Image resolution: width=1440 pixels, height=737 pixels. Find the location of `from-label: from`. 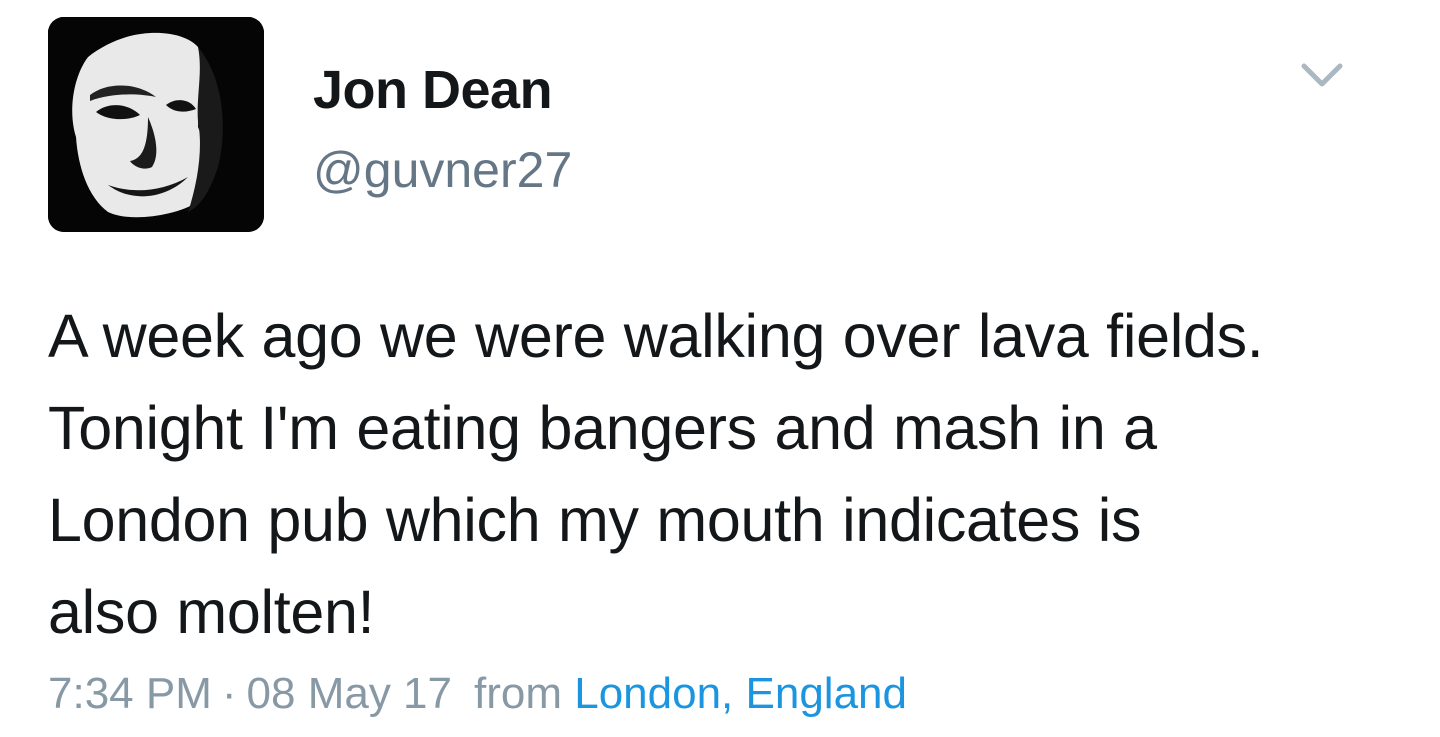

from-label: from is located at coordinates (518, 693).